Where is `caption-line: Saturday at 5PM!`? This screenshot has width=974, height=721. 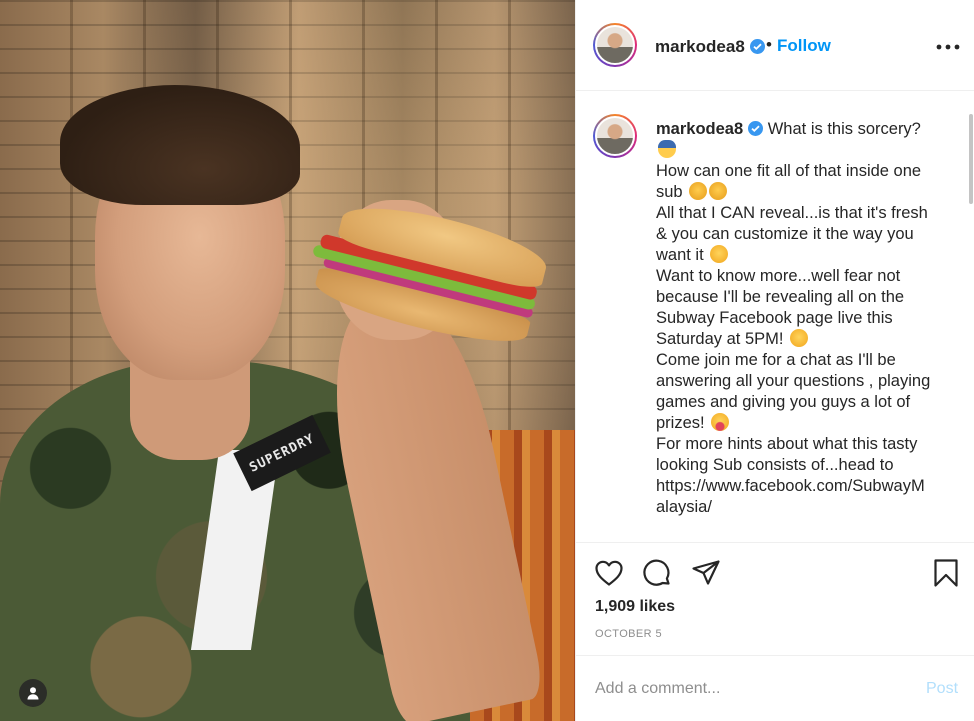
caption-line: Saturday at 5PM! is located at coordinates (806, 339).